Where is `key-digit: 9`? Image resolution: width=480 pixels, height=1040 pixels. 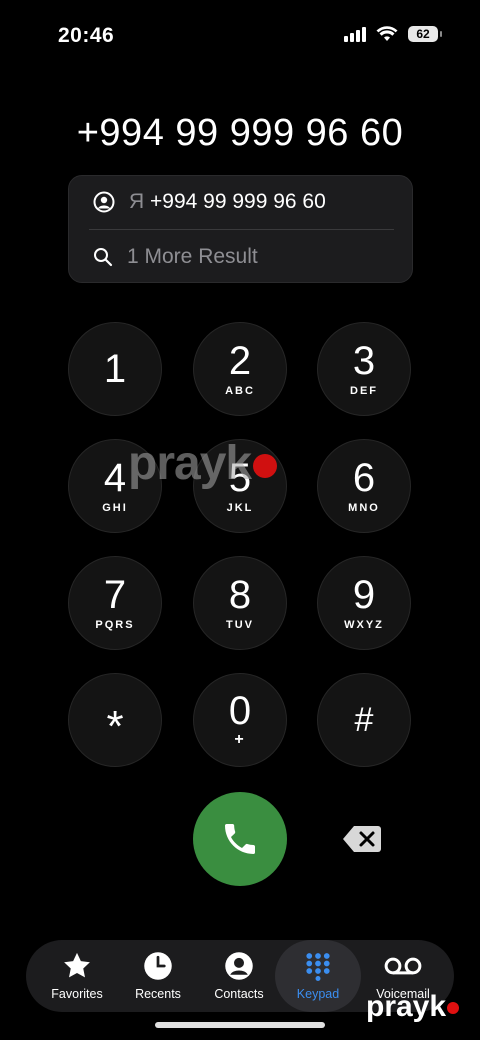 key-digit: 9 is located at coordinates (364, 595).